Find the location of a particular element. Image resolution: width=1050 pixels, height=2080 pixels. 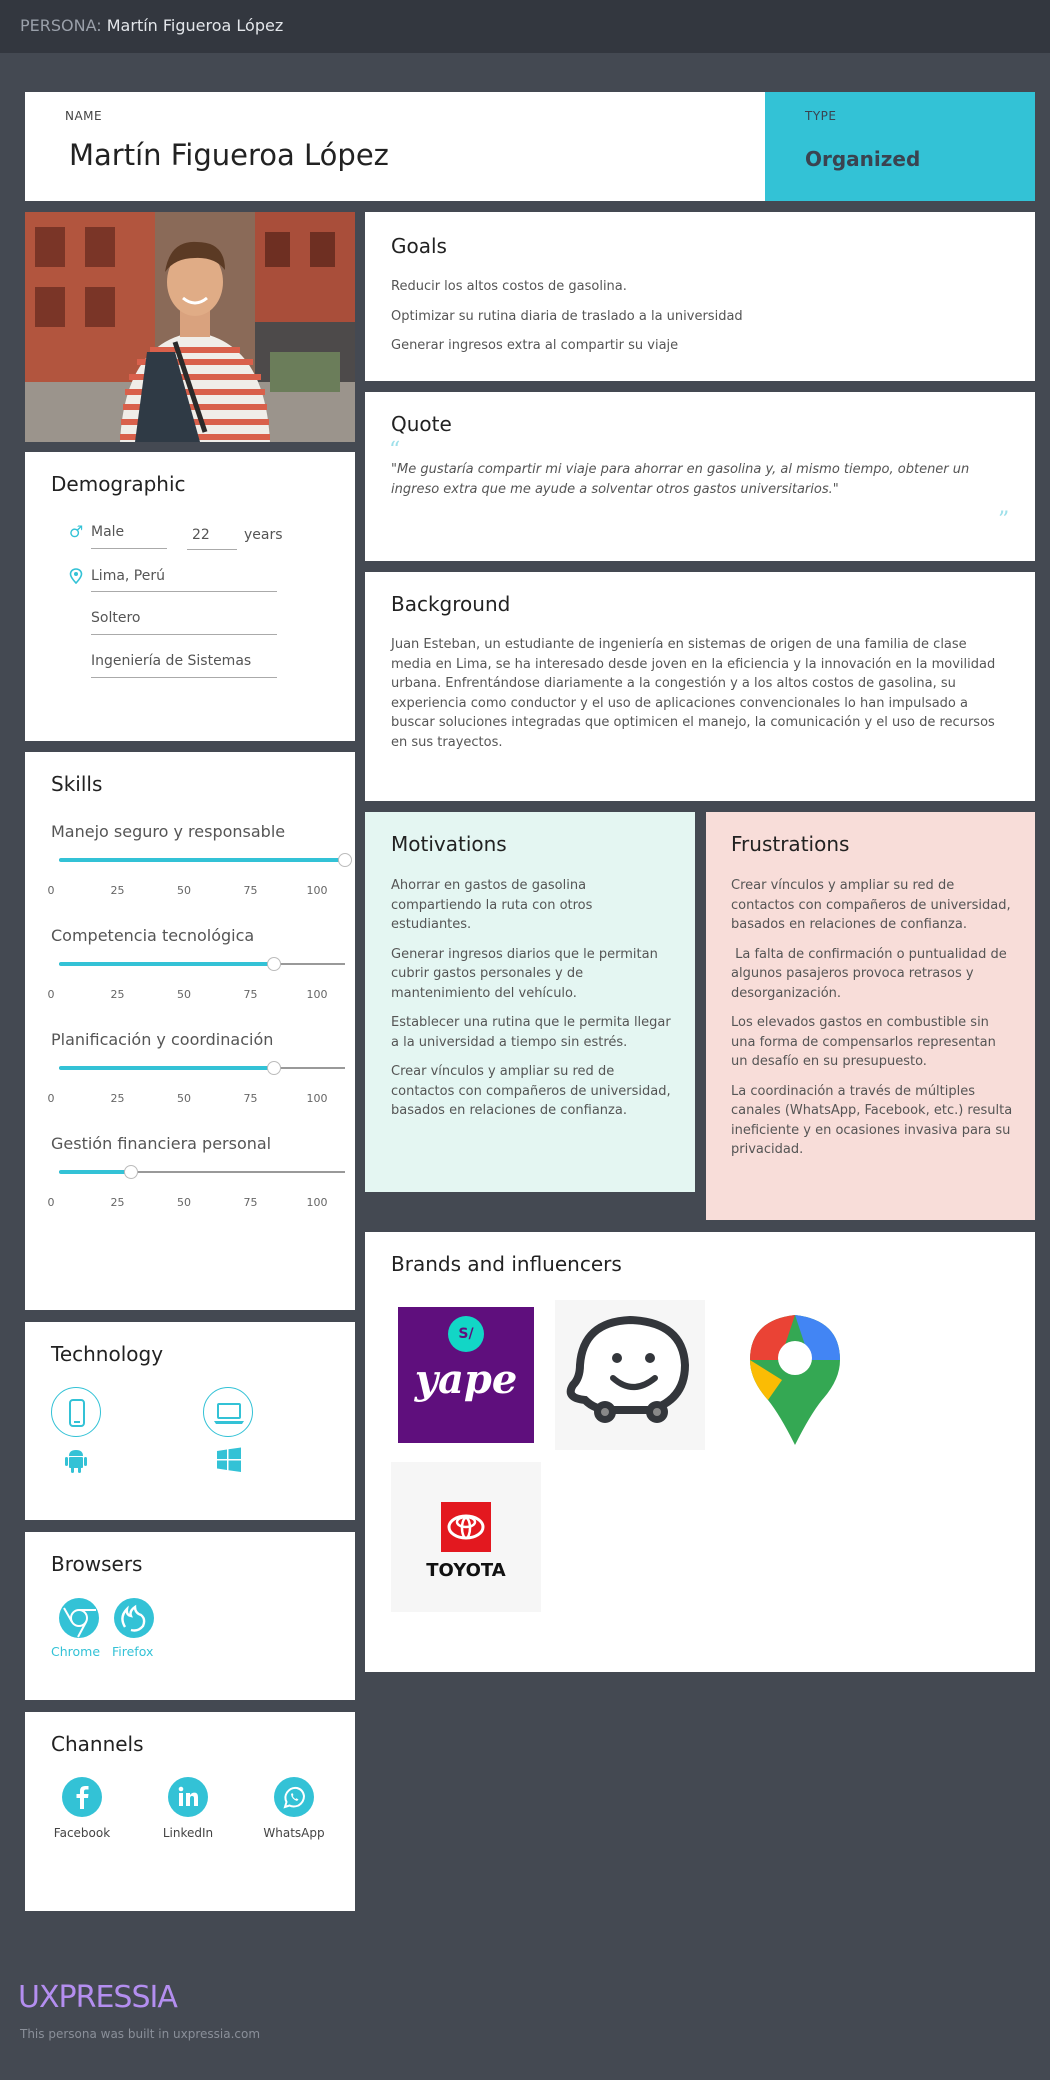

persona-photo is located at coordinates (190, 327).